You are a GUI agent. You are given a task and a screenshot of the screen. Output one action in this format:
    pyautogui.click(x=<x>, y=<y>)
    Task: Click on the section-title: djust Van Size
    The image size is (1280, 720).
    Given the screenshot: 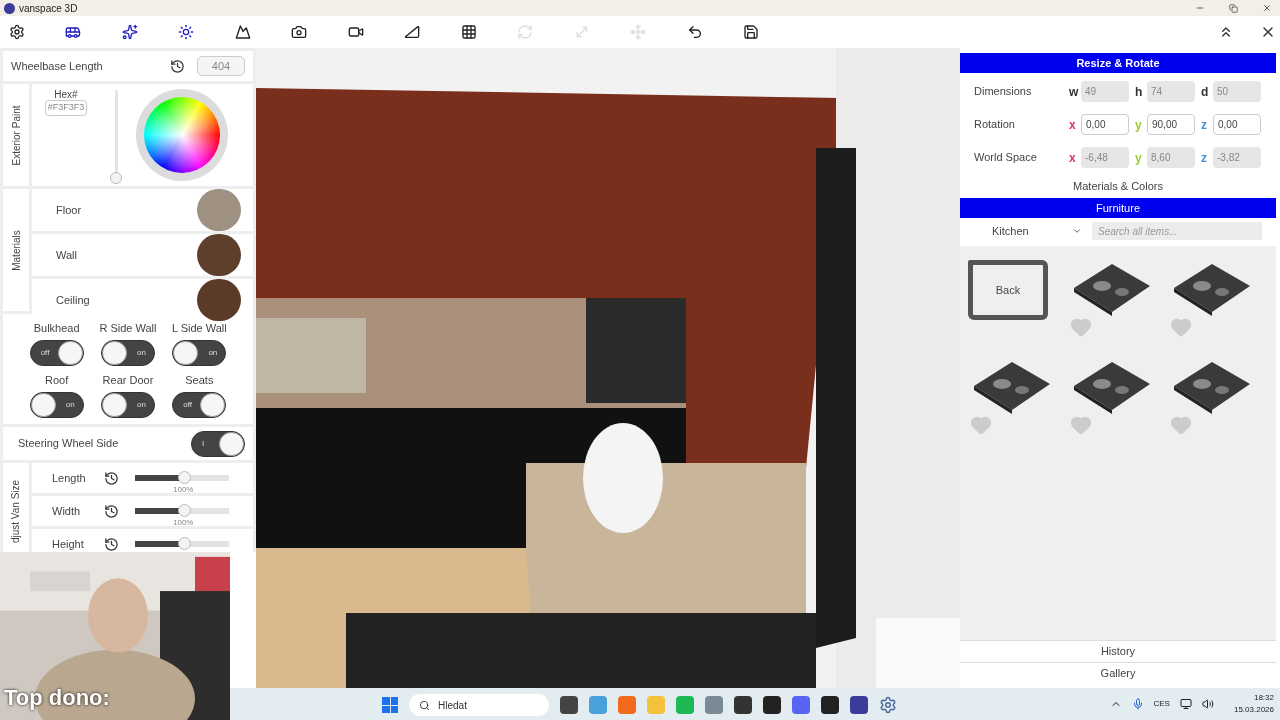 What is the action you would take?
    pyautogui.click(x=16, y=511)
    